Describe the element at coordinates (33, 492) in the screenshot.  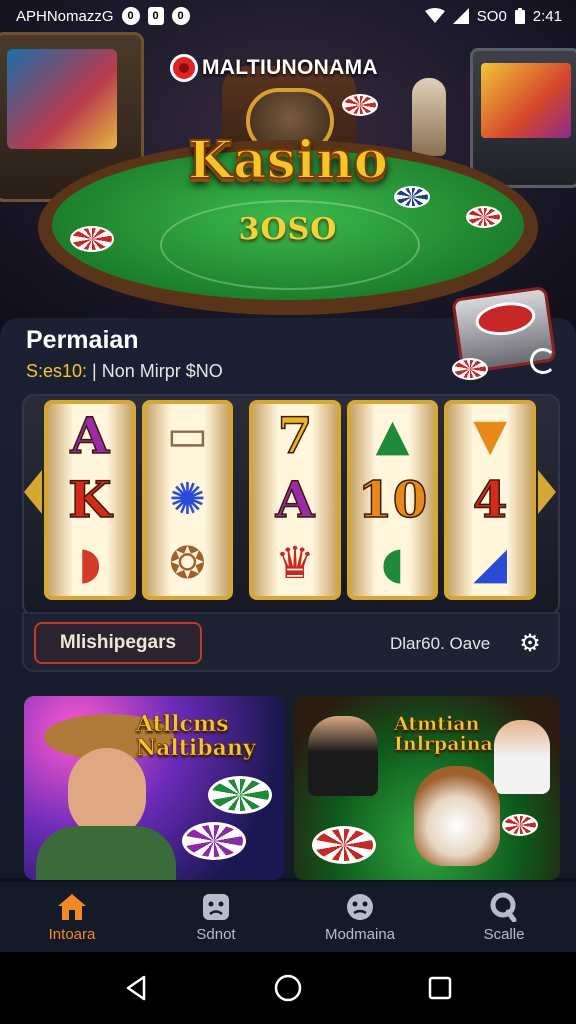
I see `arrow-left-icon` at that location.